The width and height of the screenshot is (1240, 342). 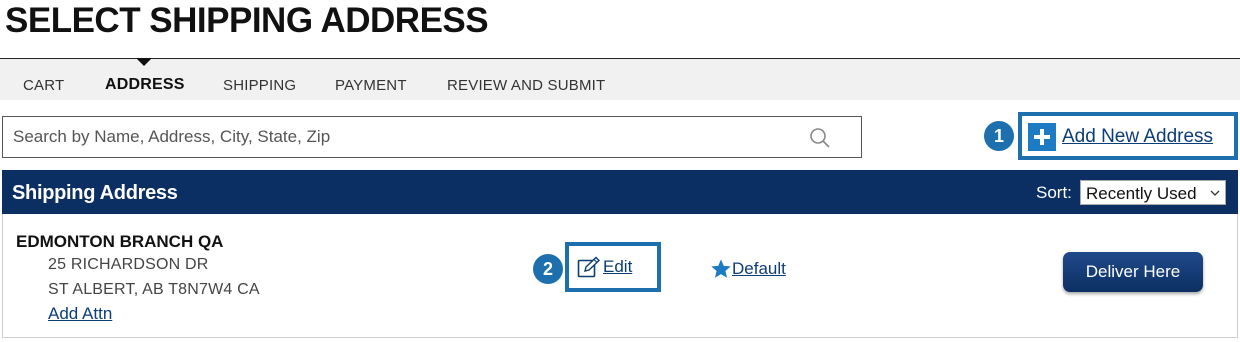 I want to click on step-payment: PAYMENT, so click(x=371, y=85).